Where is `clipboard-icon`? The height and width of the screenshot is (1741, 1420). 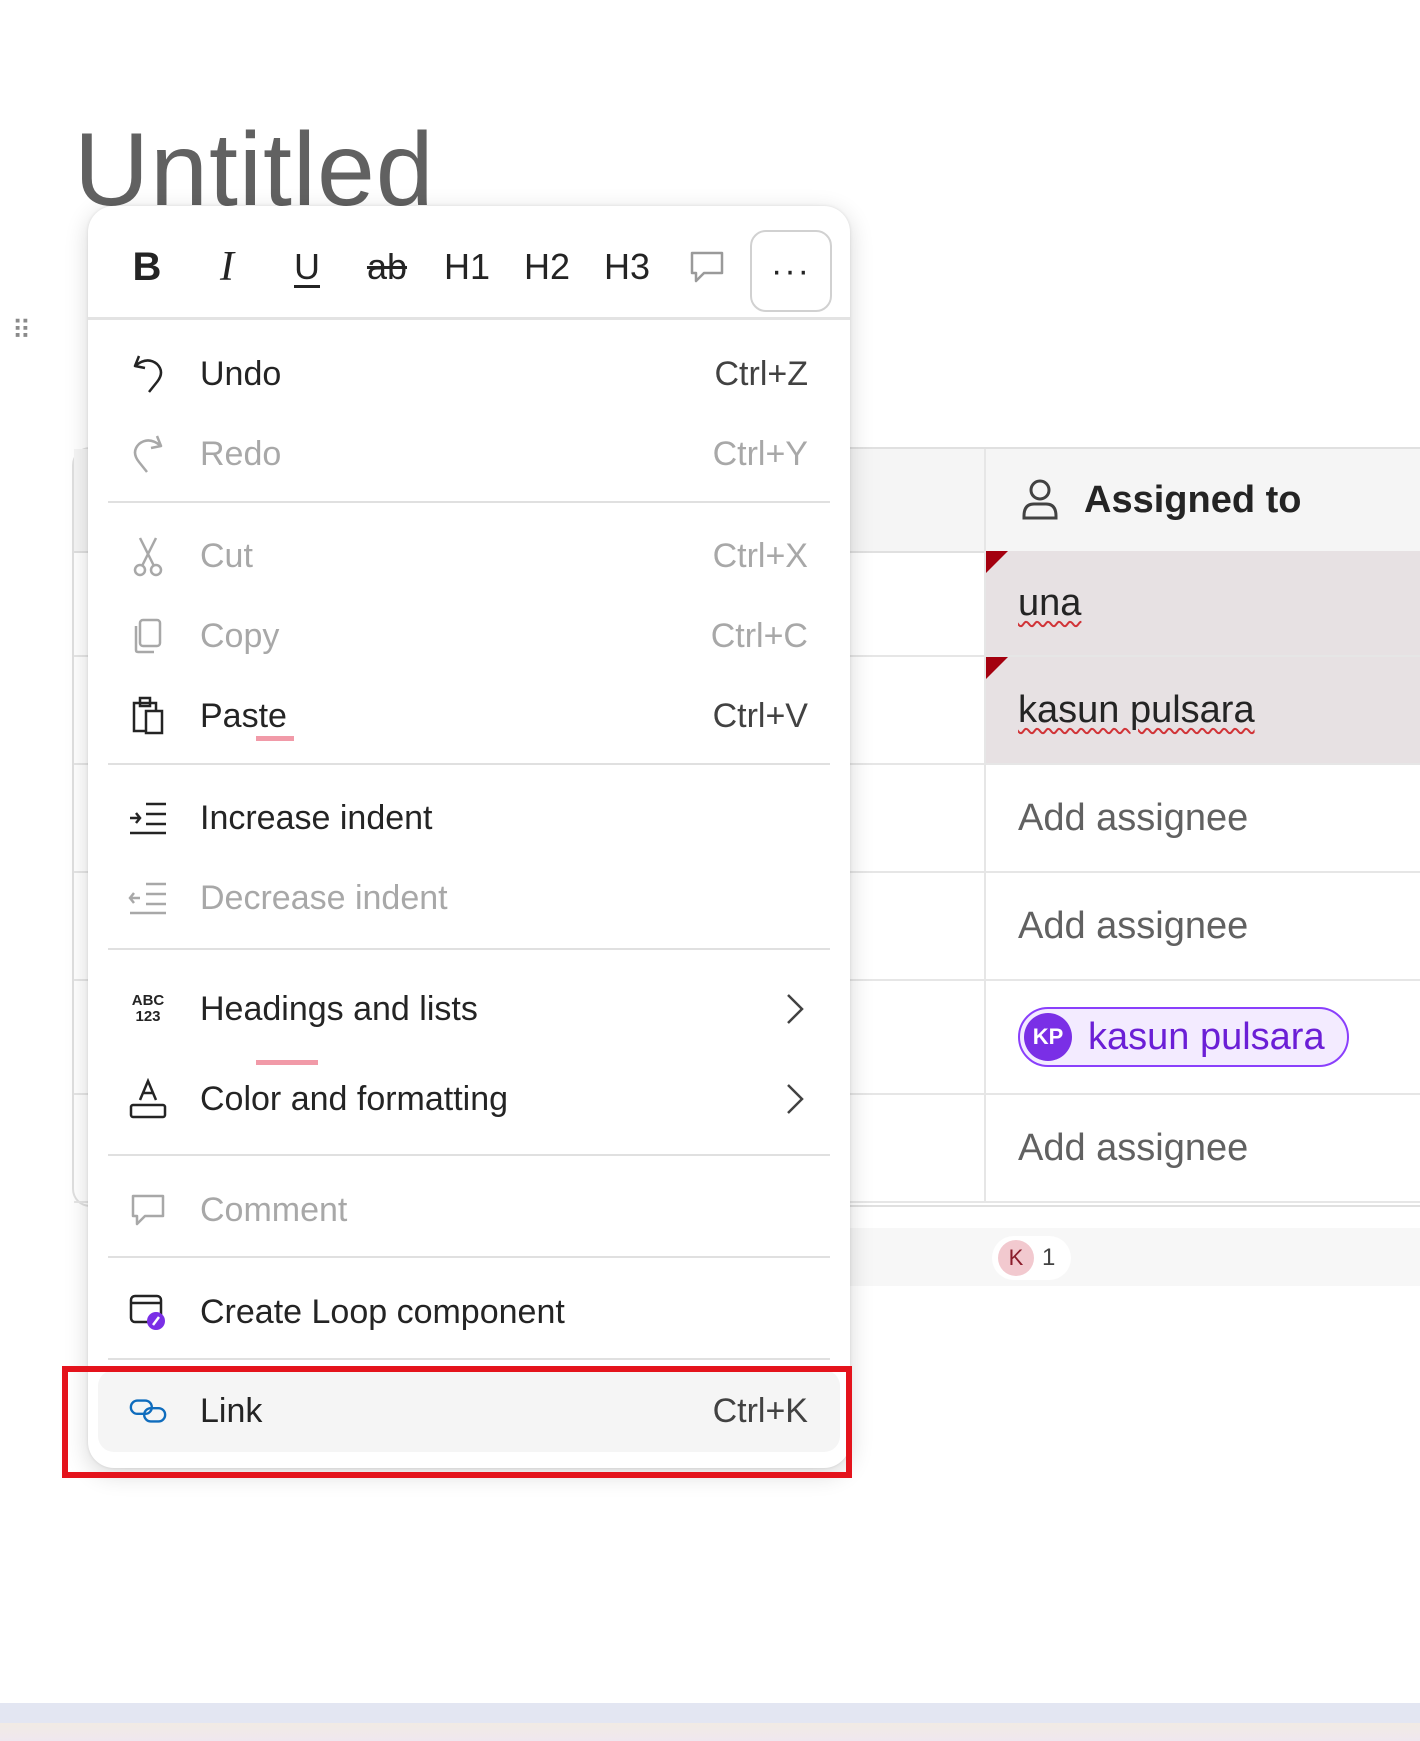
clipboard-icon is located at coordinates (148, 716).